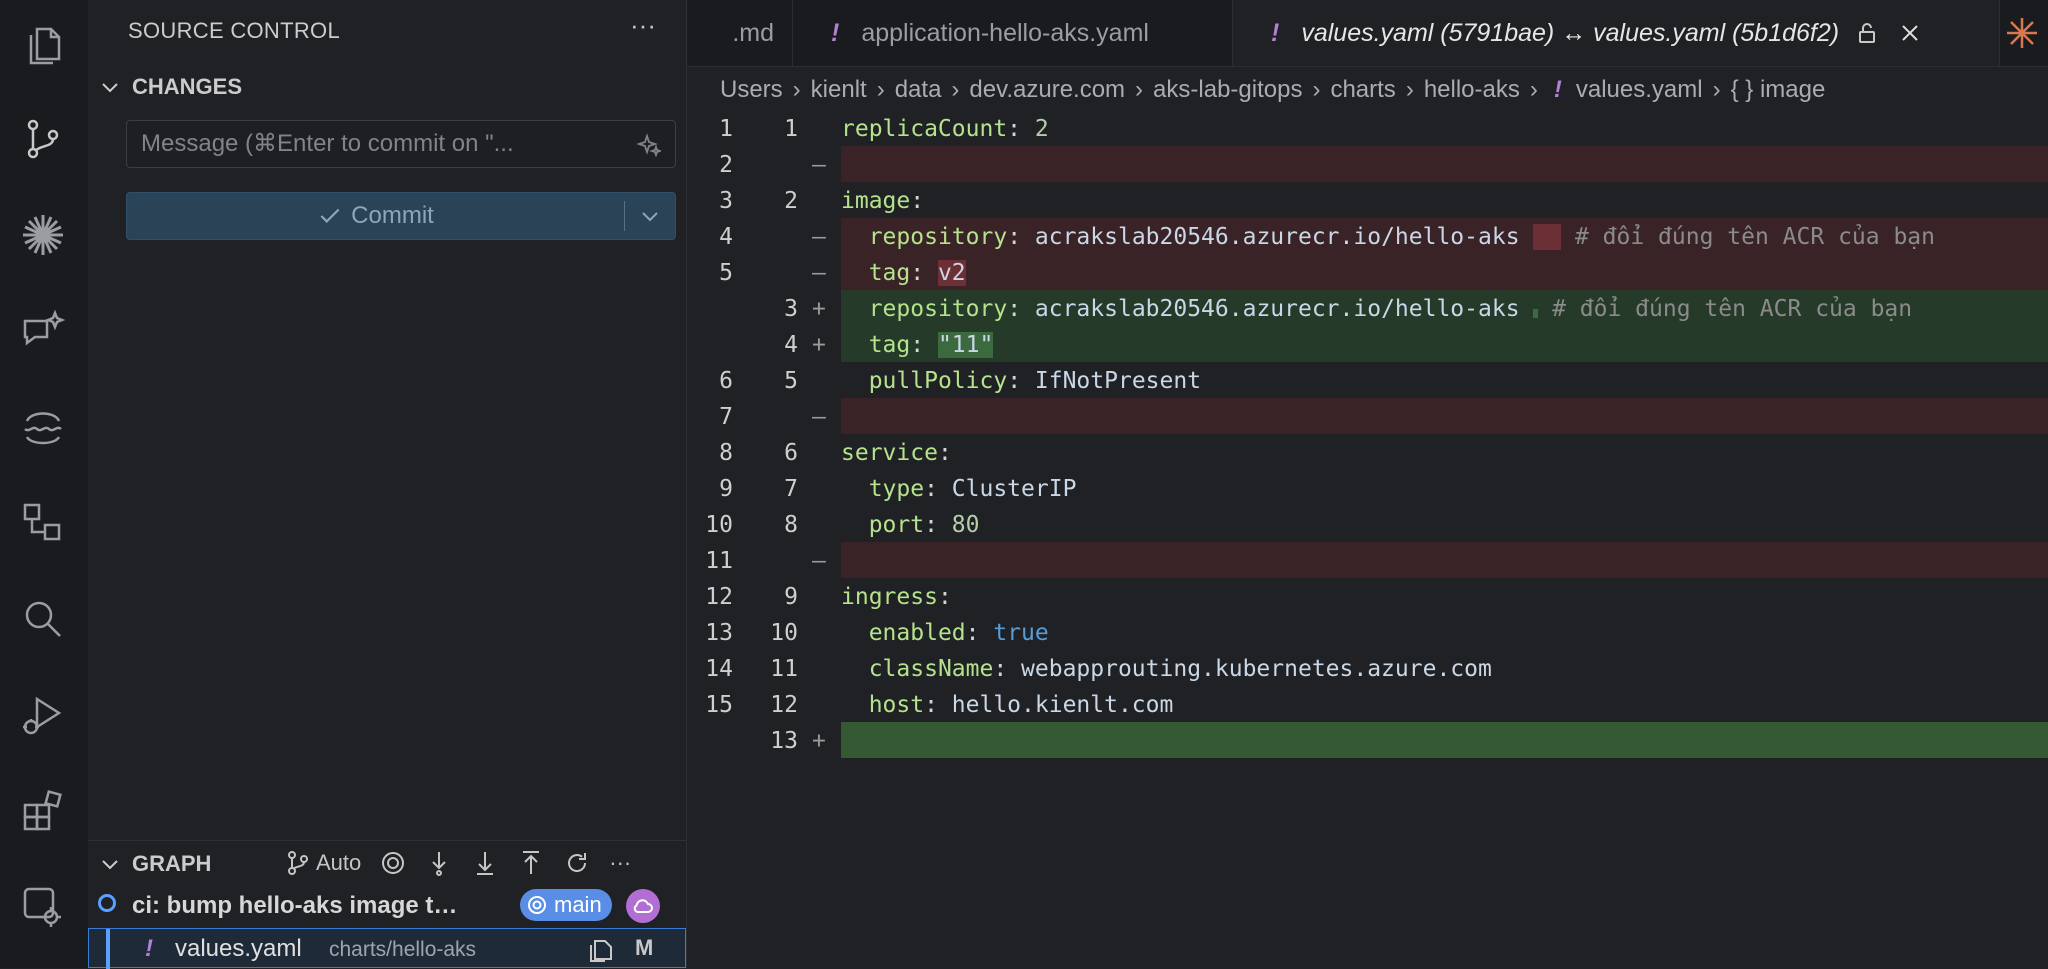  I want to click on yaml-value: webapprouting.kubernetes.azure.com, so click(1256, 669).